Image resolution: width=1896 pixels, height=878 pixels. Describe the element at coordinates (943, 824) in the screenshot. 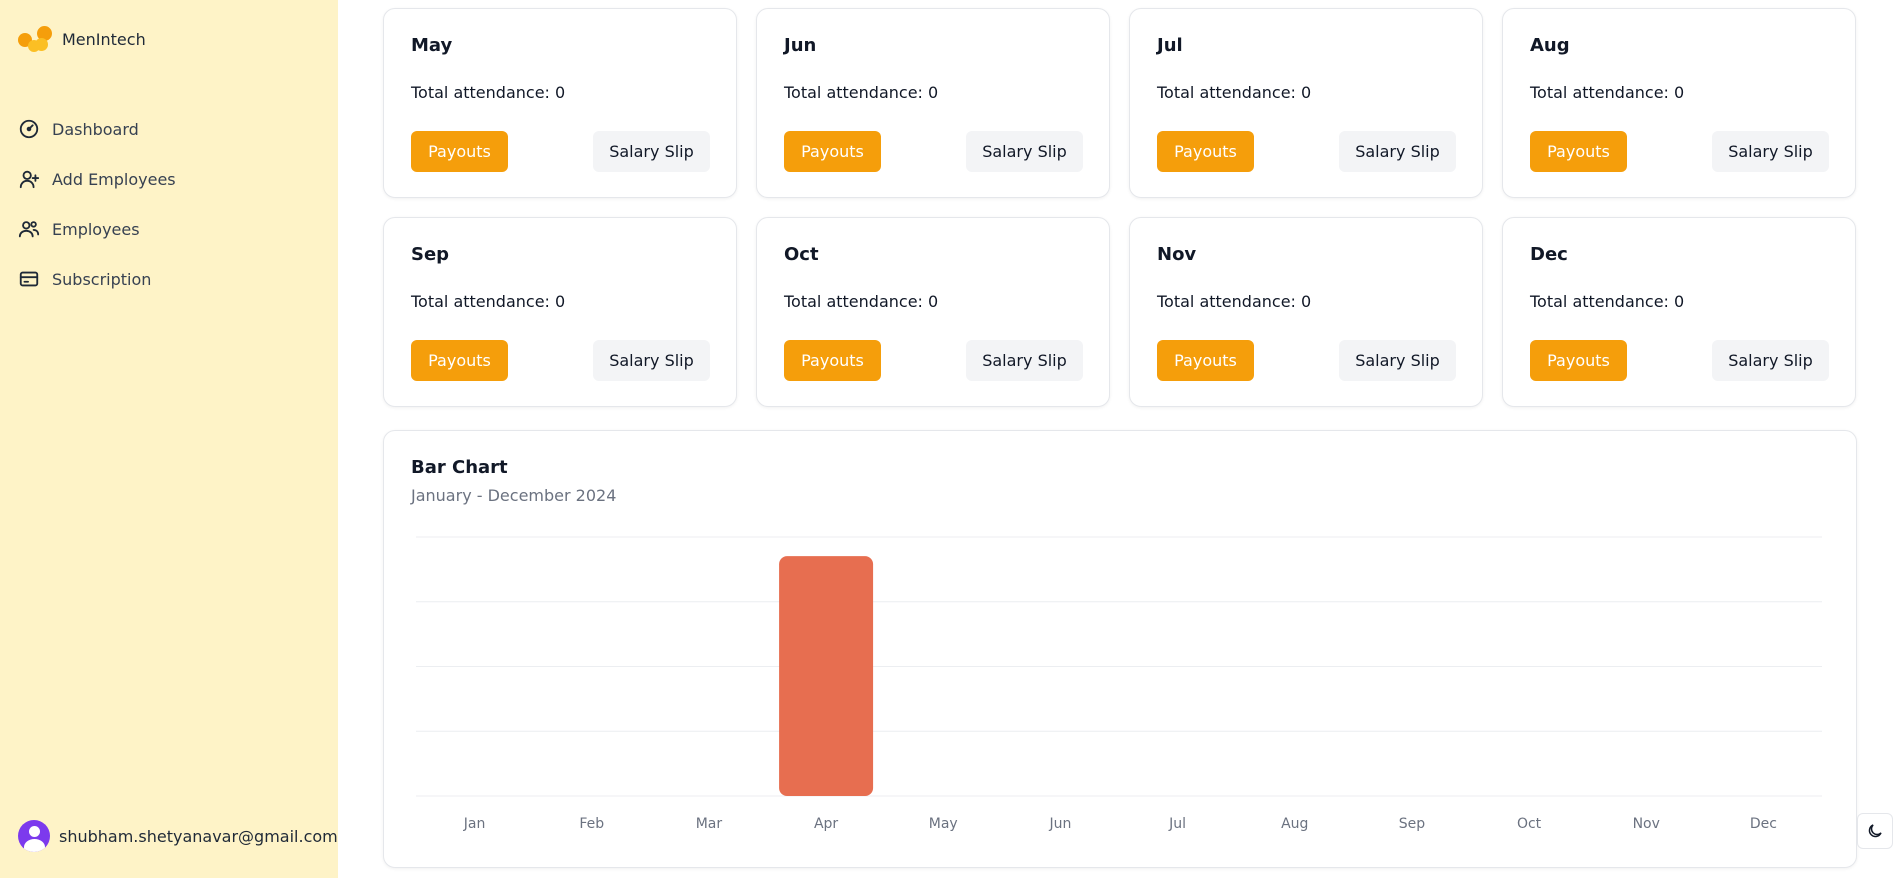

I see `x-tick-label: May` at that location.